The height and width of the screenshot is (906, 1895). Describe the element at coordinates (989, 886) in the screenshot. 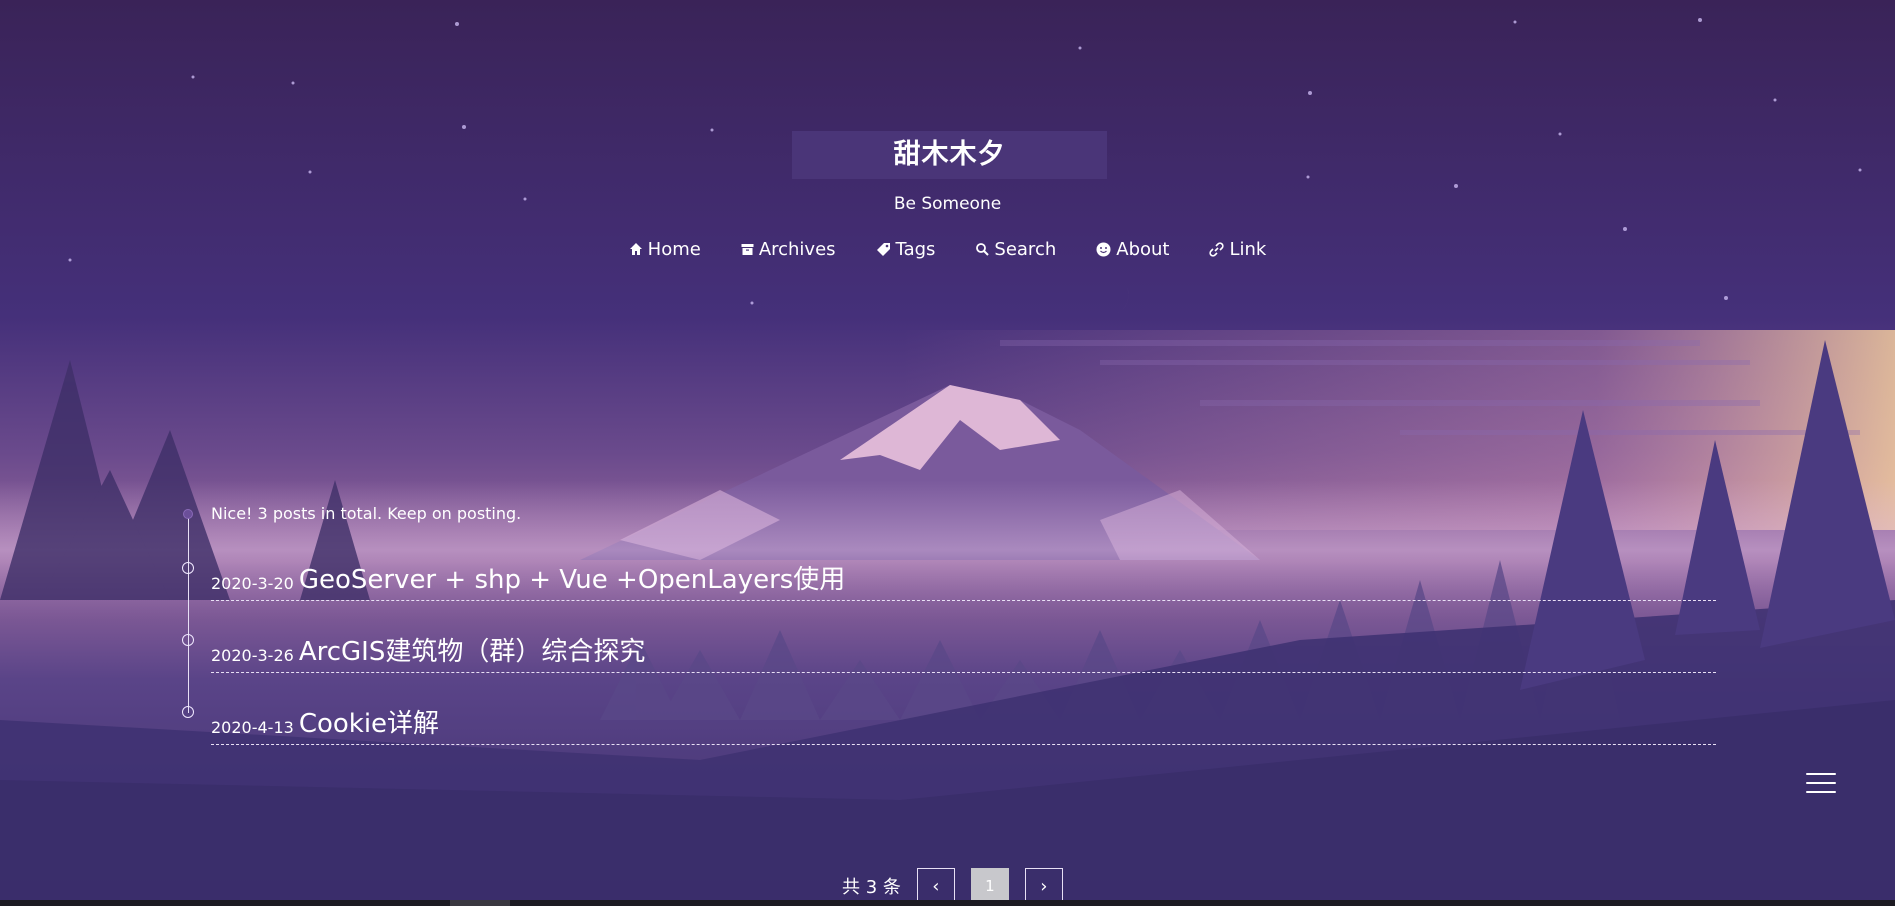

I see `pagination-page-button: 1` at that location.